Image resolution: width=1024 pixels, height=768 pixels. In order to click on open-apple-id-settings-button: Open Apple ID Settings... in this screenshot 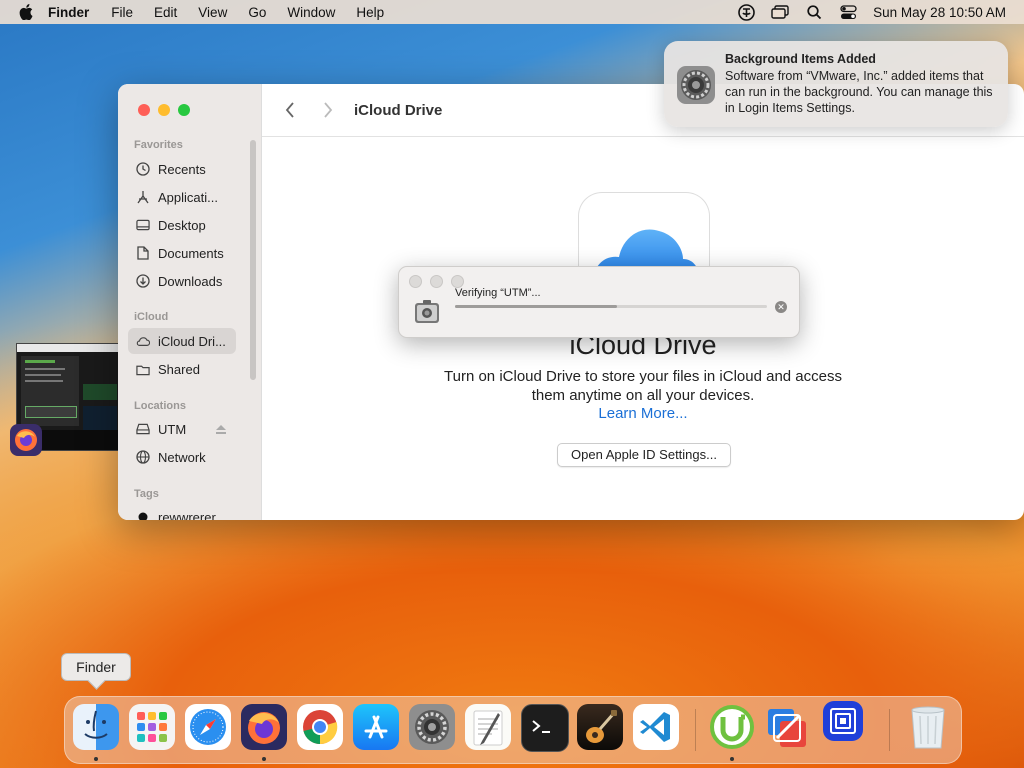, I will do `click(644, 455)`.